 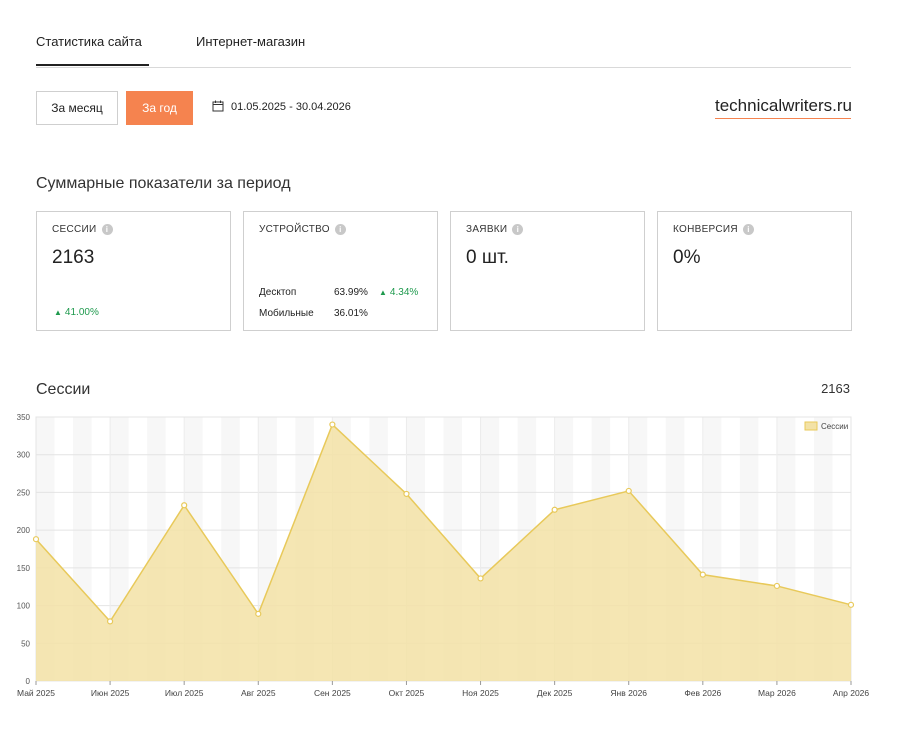 I want to click on x-tick-label: Окт 2025, so click(x=407, y=693).